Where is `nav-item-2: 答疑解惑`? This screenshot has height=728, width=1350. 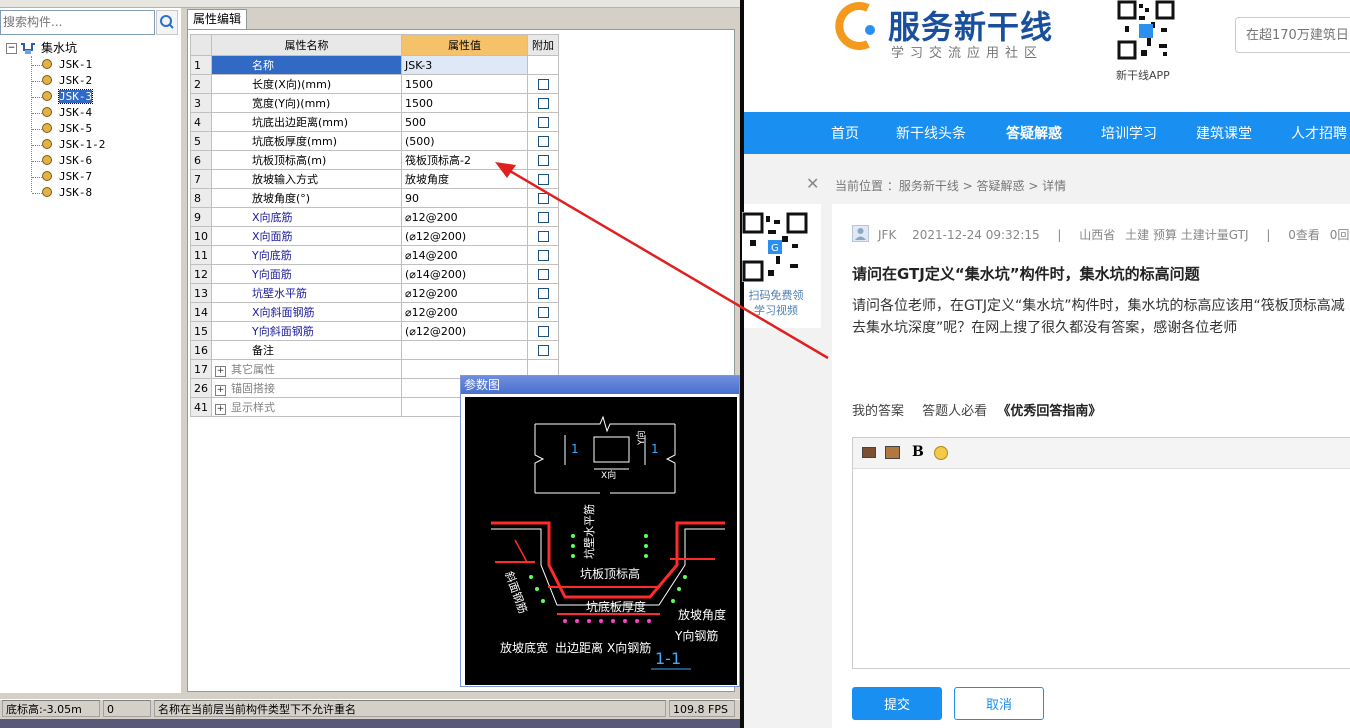
nav-item-2: 答疑解惑 is located at coordinates (1034, 133).